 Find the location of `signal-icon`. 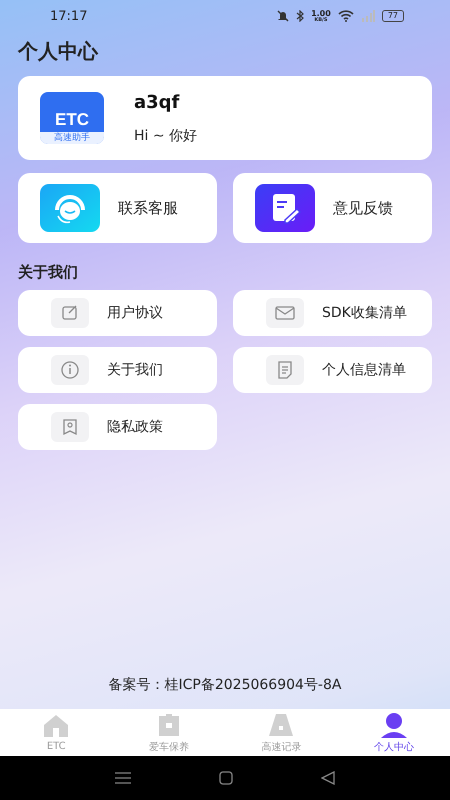

signal-icon is located at coordinates (367, 16).